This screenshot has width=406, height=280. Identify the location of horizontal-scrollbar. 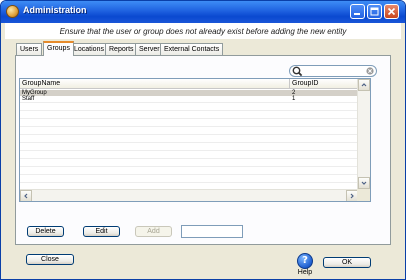
(189, 195).